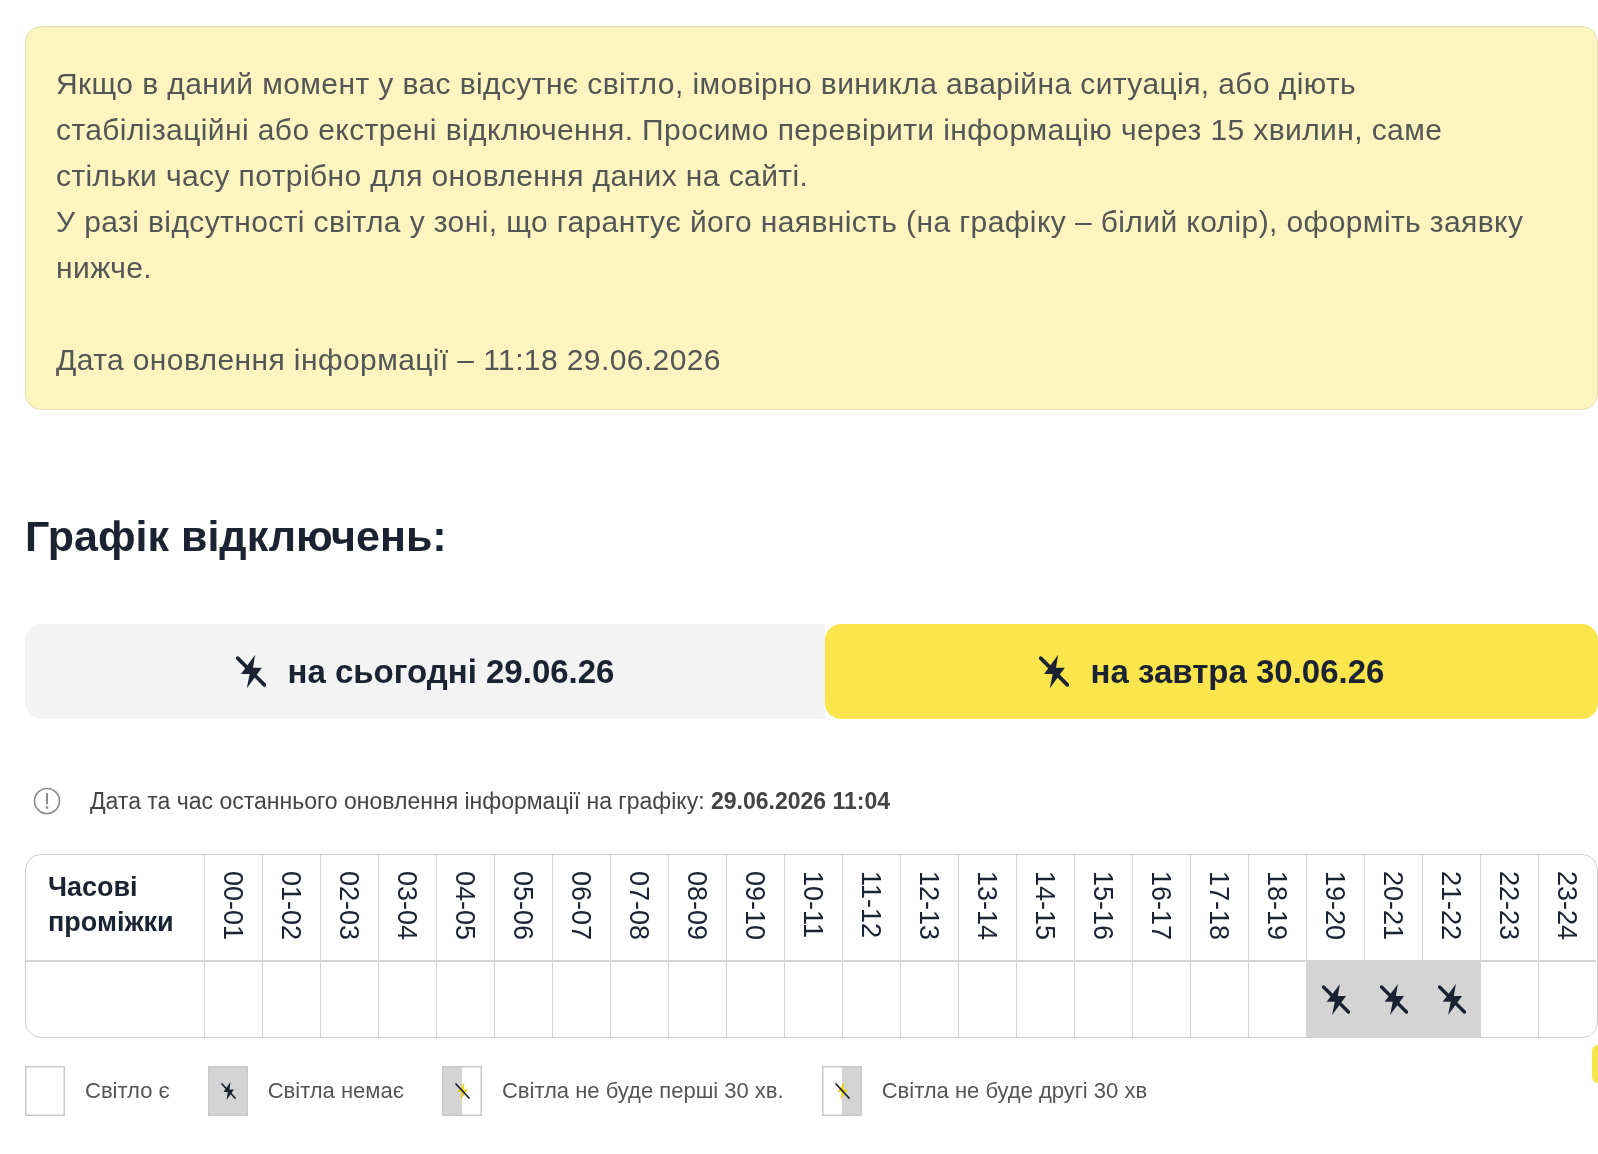  I want to click on legend-label: Світла немає, so click(335, 1091).